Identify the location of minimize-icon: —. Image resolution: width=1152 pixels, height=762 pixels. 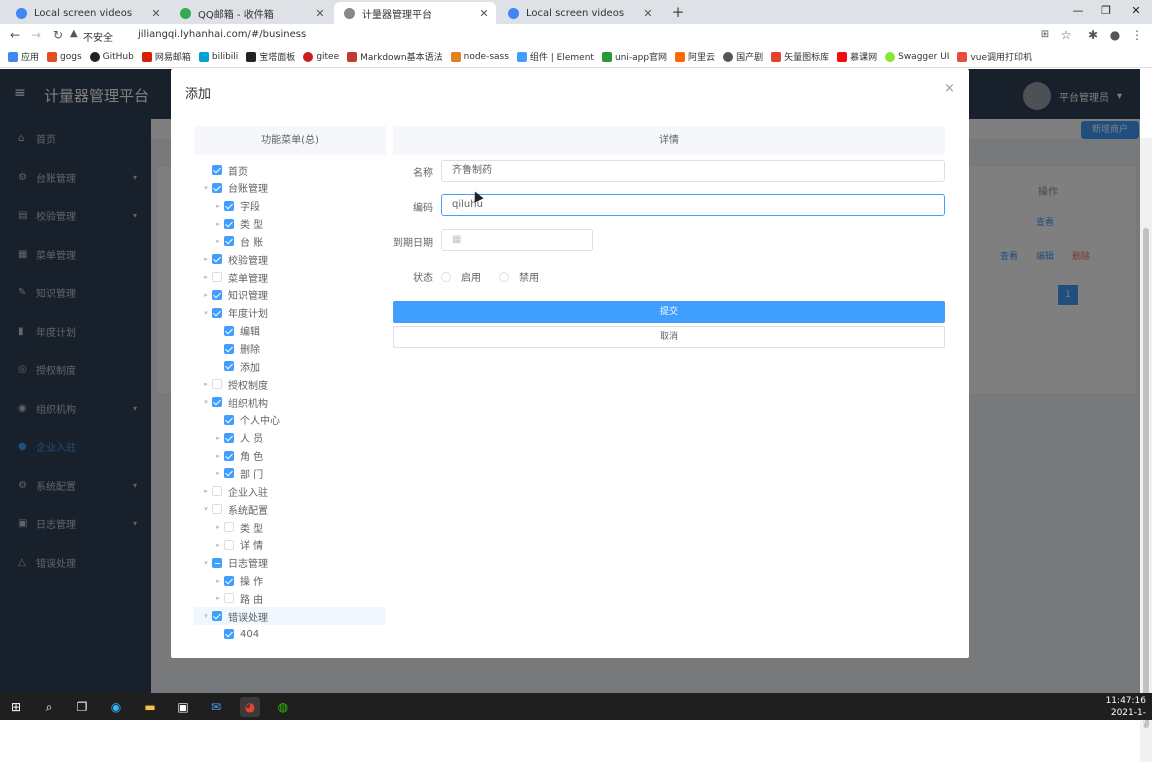
(1078, 11).